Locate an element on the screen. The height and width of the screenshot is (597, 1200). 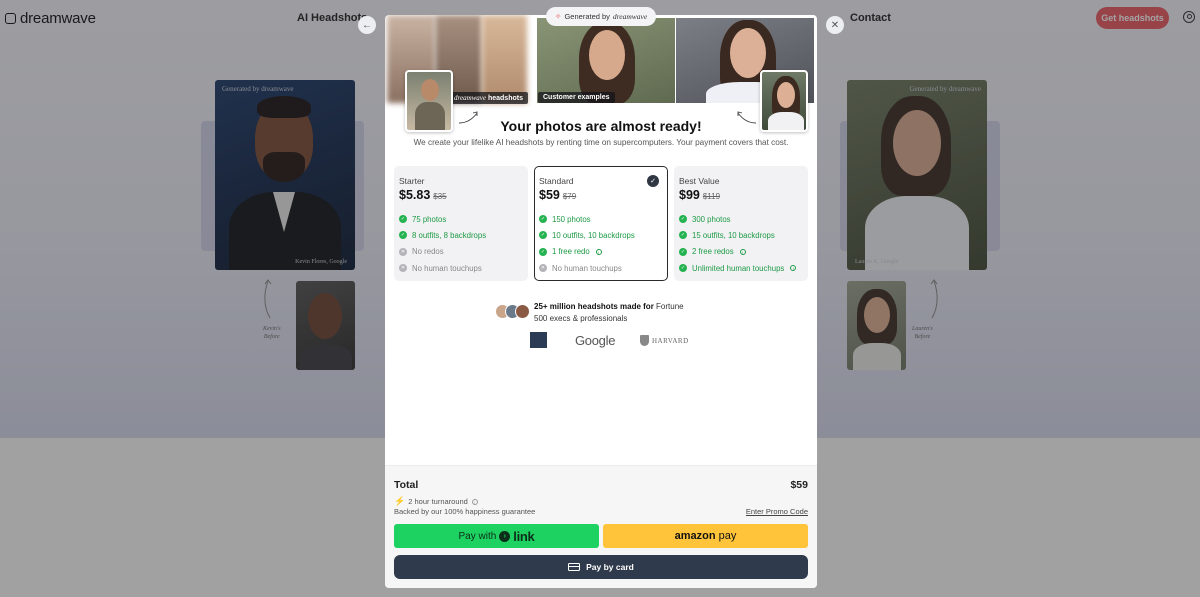
generated-pill-brand: dreamwave is located at coordinates (630, 16).